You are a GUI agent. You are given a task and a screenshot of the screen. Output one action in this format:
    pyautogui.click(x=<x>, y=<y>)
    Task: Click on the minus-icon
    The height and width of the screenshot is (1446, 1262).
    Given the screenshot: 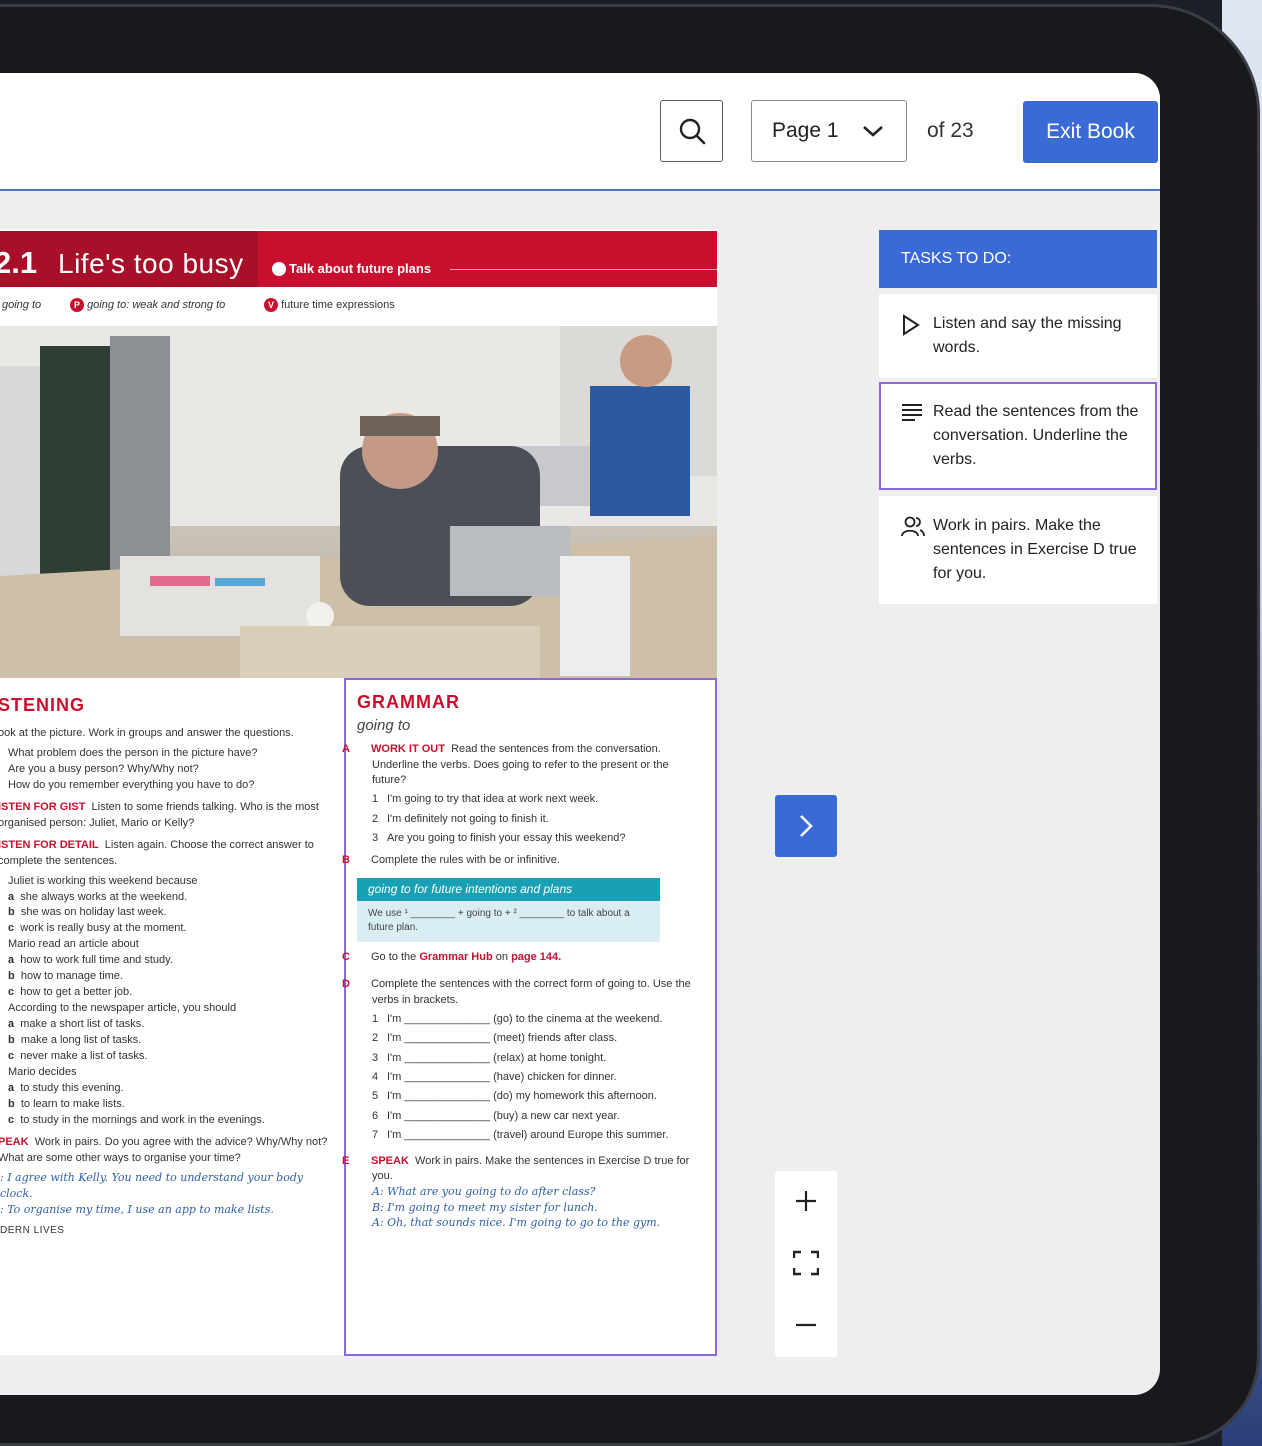 What is the action you would take?
    pyautogui.click(x=806, y=1325)
    